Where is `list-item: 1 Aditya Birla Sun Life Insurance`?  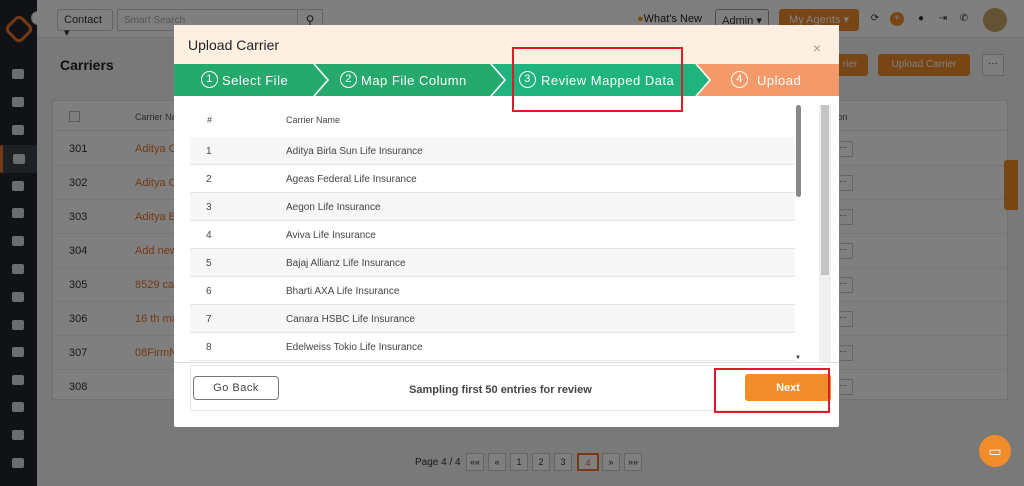
list-item: 1 Aditya Birla Sun Life Insurance is located at coordinates (492, 151).